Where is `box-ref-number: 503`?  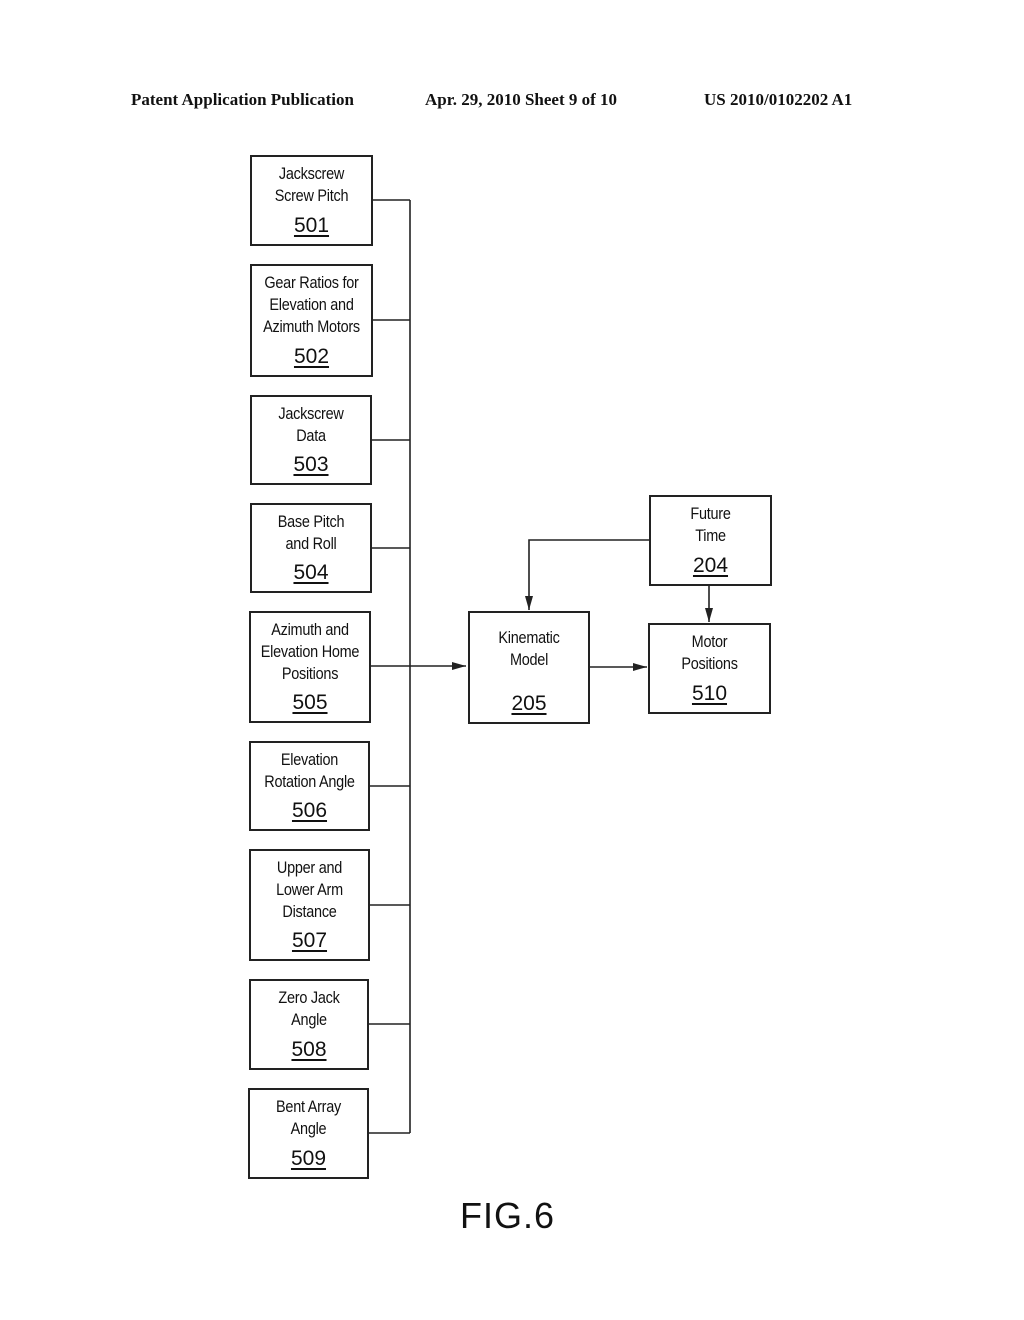 box-ref-number: 503 is located at coordinates (311, 464).